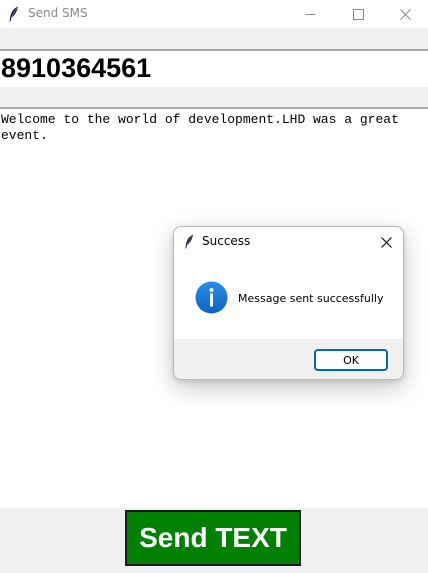 The height and width of the screenshot is (573, 428). What do you see at coordinates (226, 241) in the screenshot?
I see `dialog-title: Success` at bounding box center [226, 241].